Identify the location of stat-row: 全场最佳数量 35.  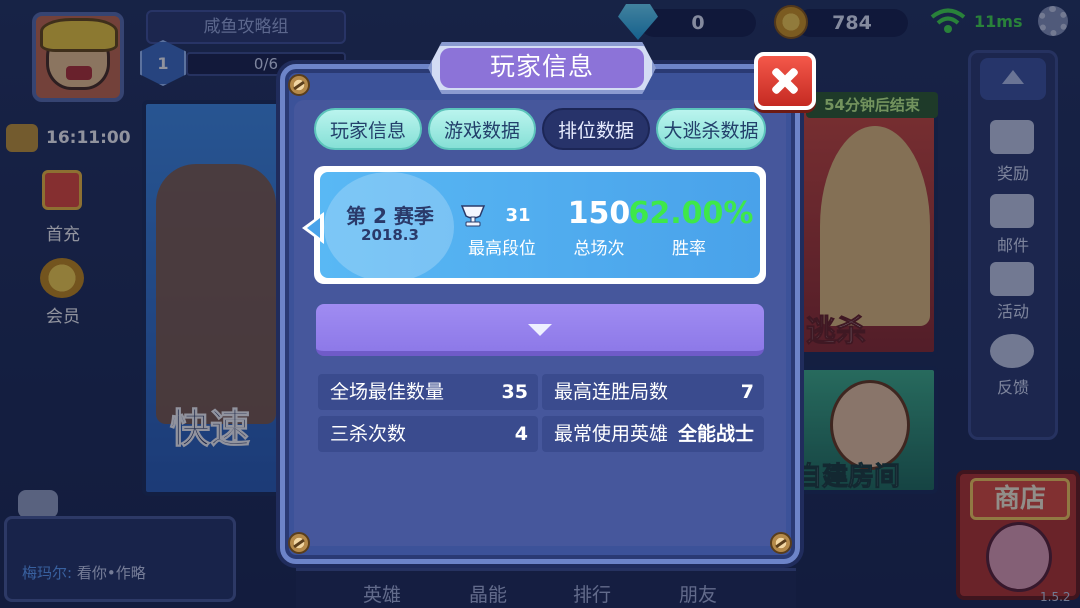
(428, 392).